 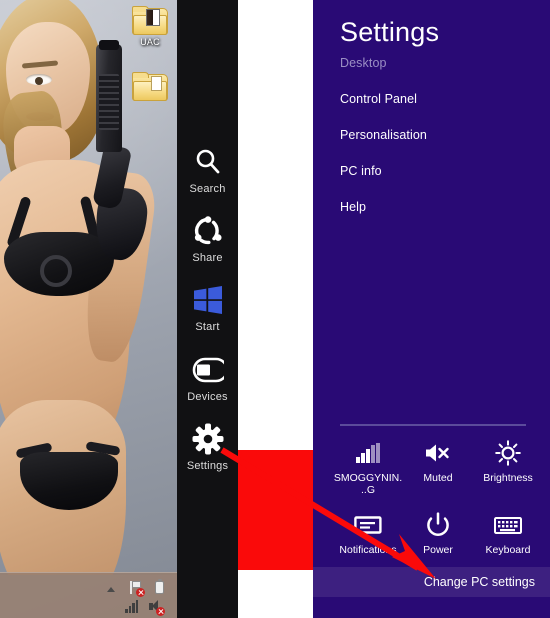 I want to click on search-icon, so click(x=207, y=162).